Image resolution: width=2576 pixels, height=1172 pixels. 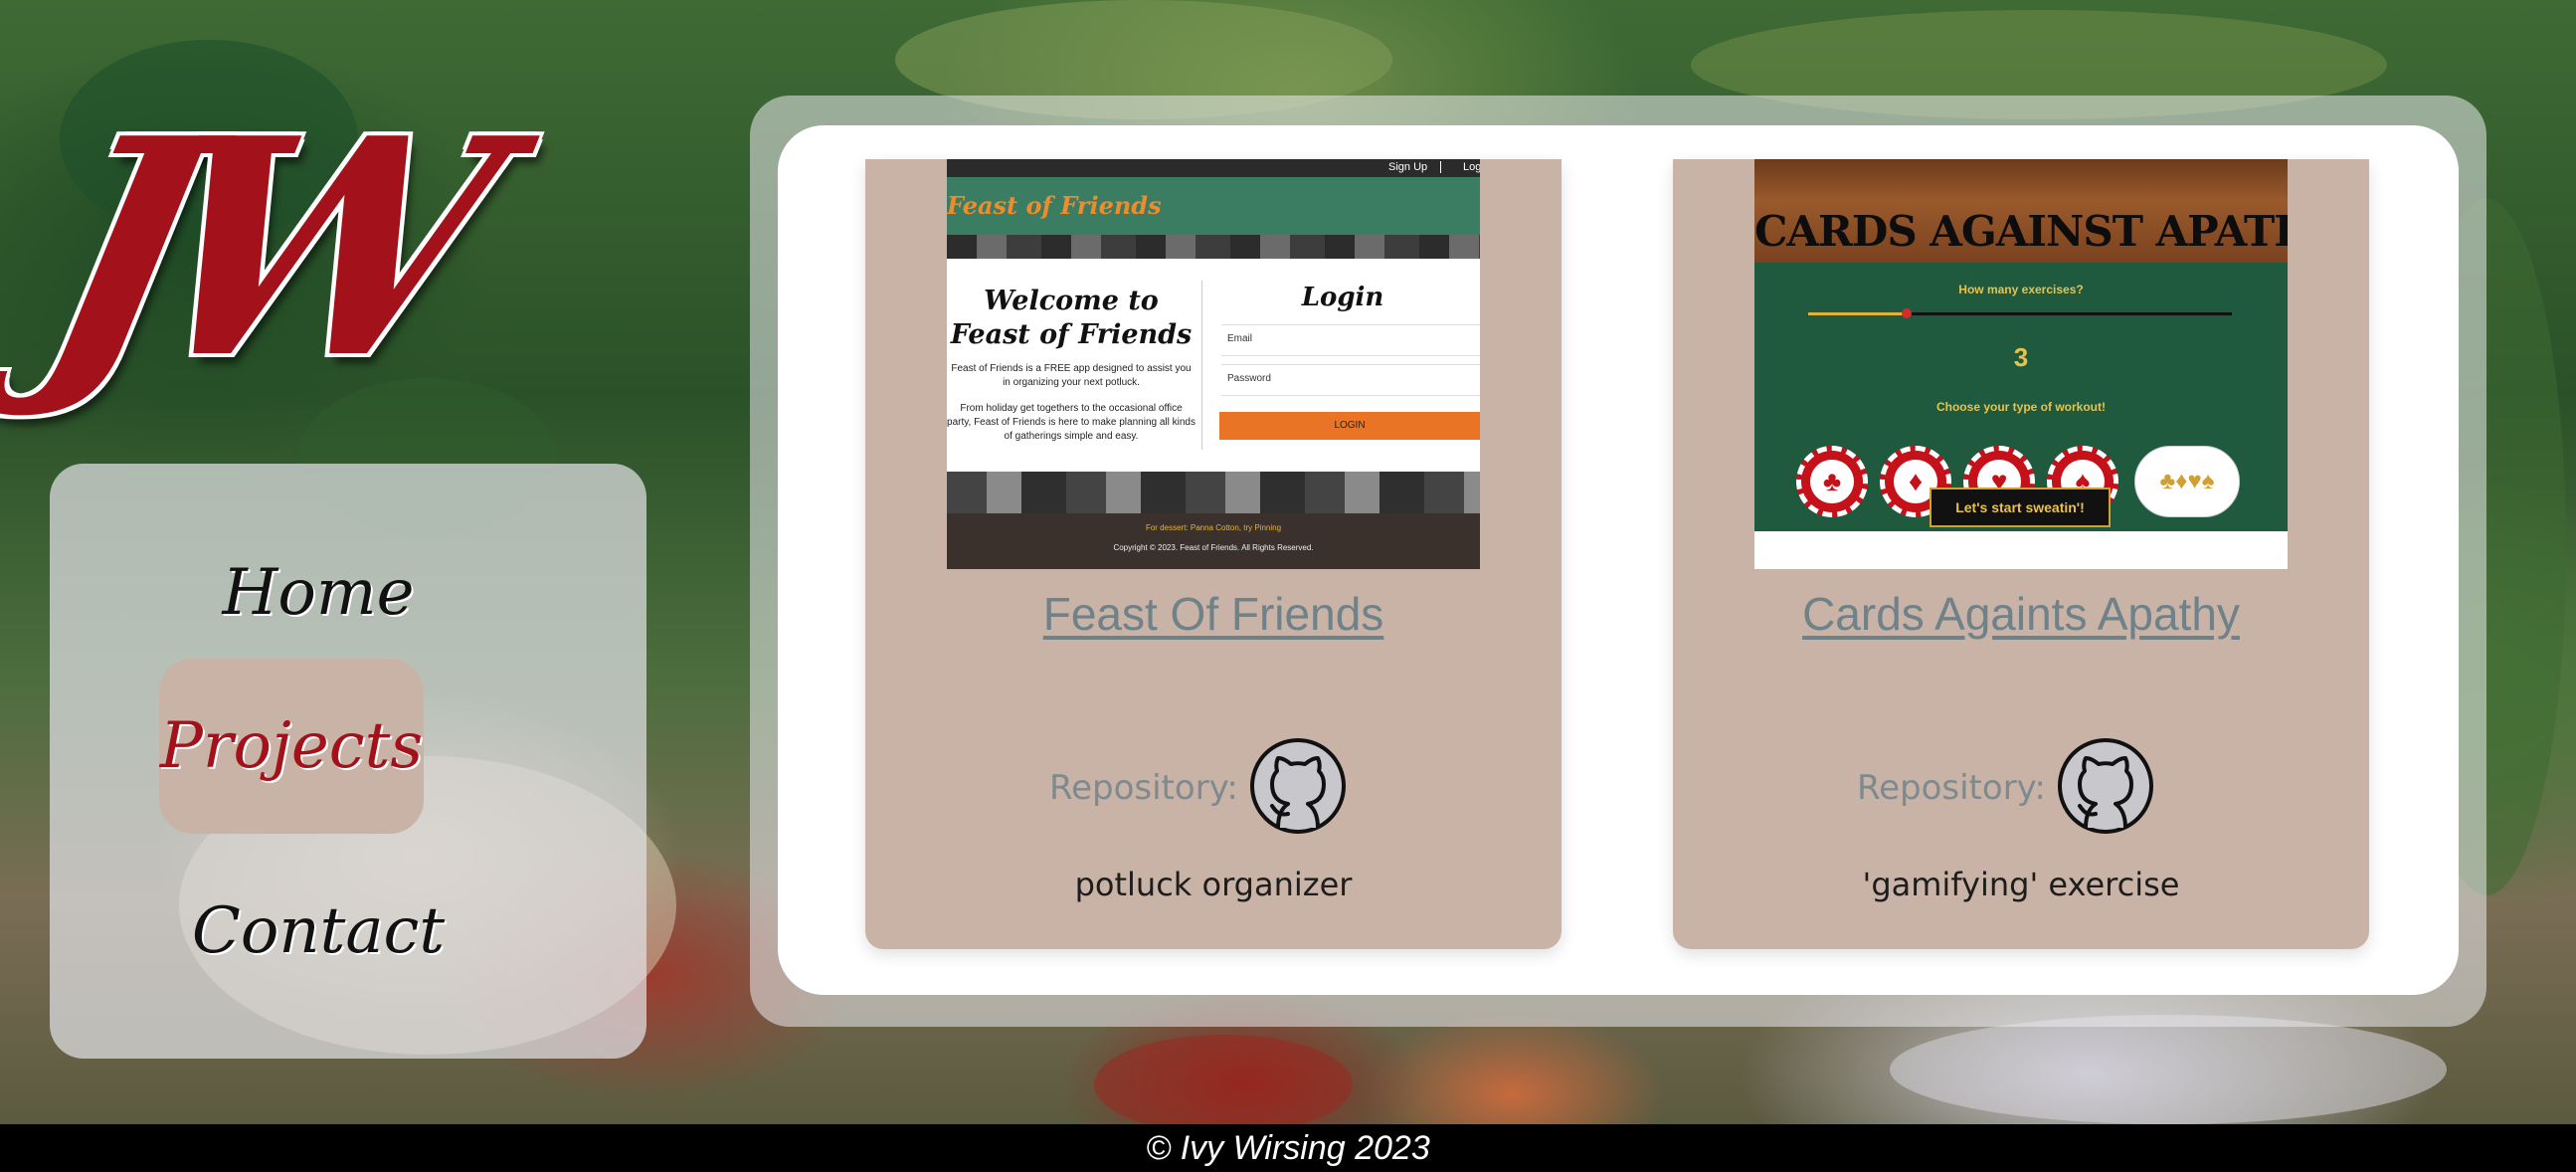 I want to click on all-suits-chip-icon: ♣♦♥♠, so click(x=2187, y=481).